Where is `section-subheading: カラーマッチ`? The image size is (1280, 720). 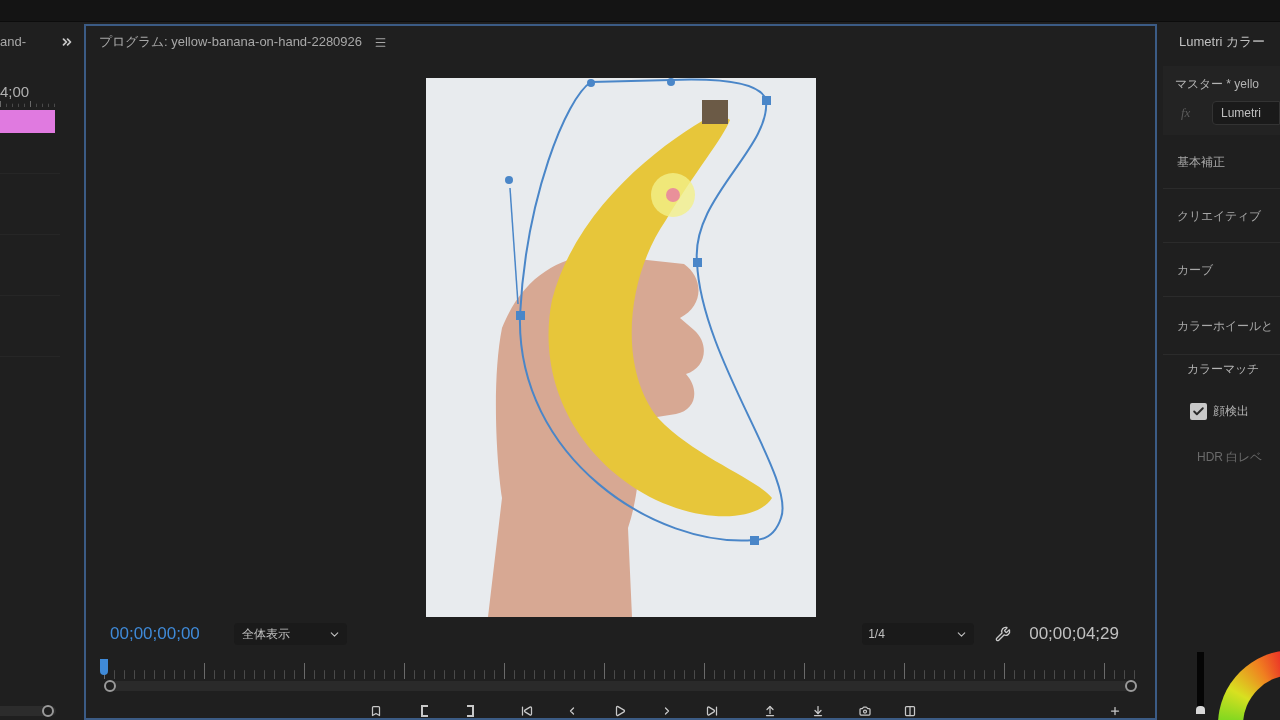
section-subheading: カラーマッチ is located at coordinates (1223, 369).